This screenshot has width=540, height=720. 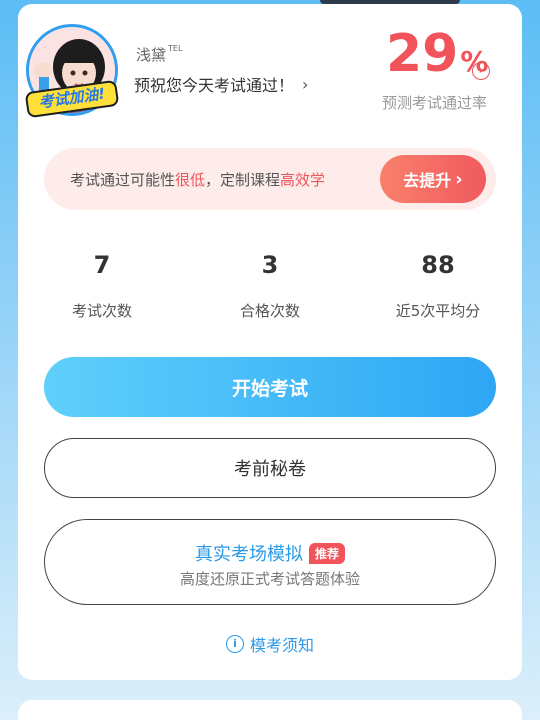 I want to click on banner-text-2: ，定制课程, so click(x=243, y=180).